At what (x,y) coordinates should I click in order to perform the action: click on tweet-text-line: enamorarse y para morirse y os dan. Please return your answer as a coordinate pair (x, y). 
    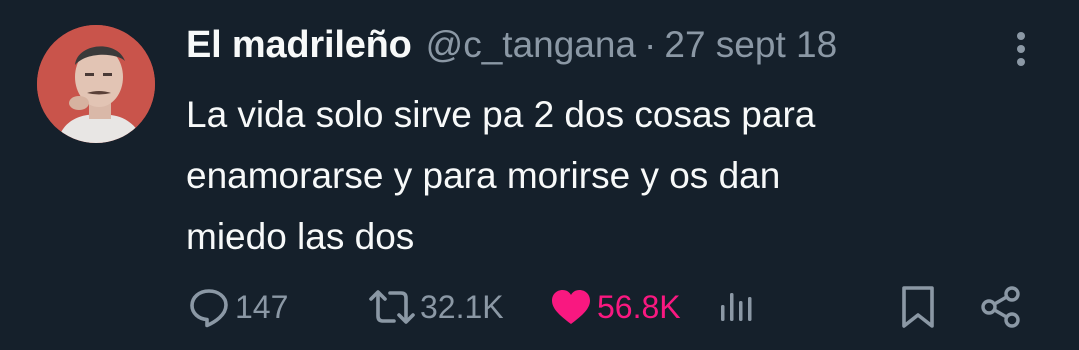
    Looking at the image, I should click on (483, 175).